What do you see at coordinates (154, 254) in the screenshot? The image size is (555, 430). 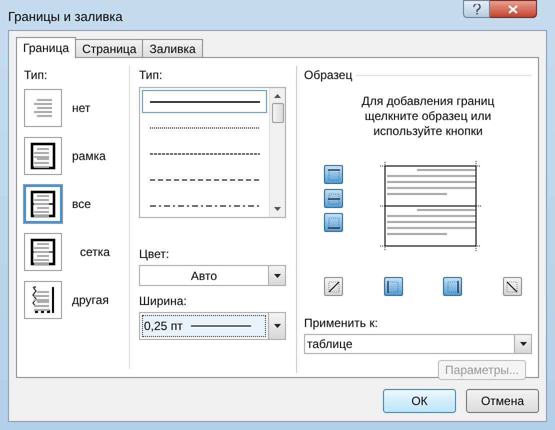 I see `color-label: Цвет:` at bounding box center [154, 254].